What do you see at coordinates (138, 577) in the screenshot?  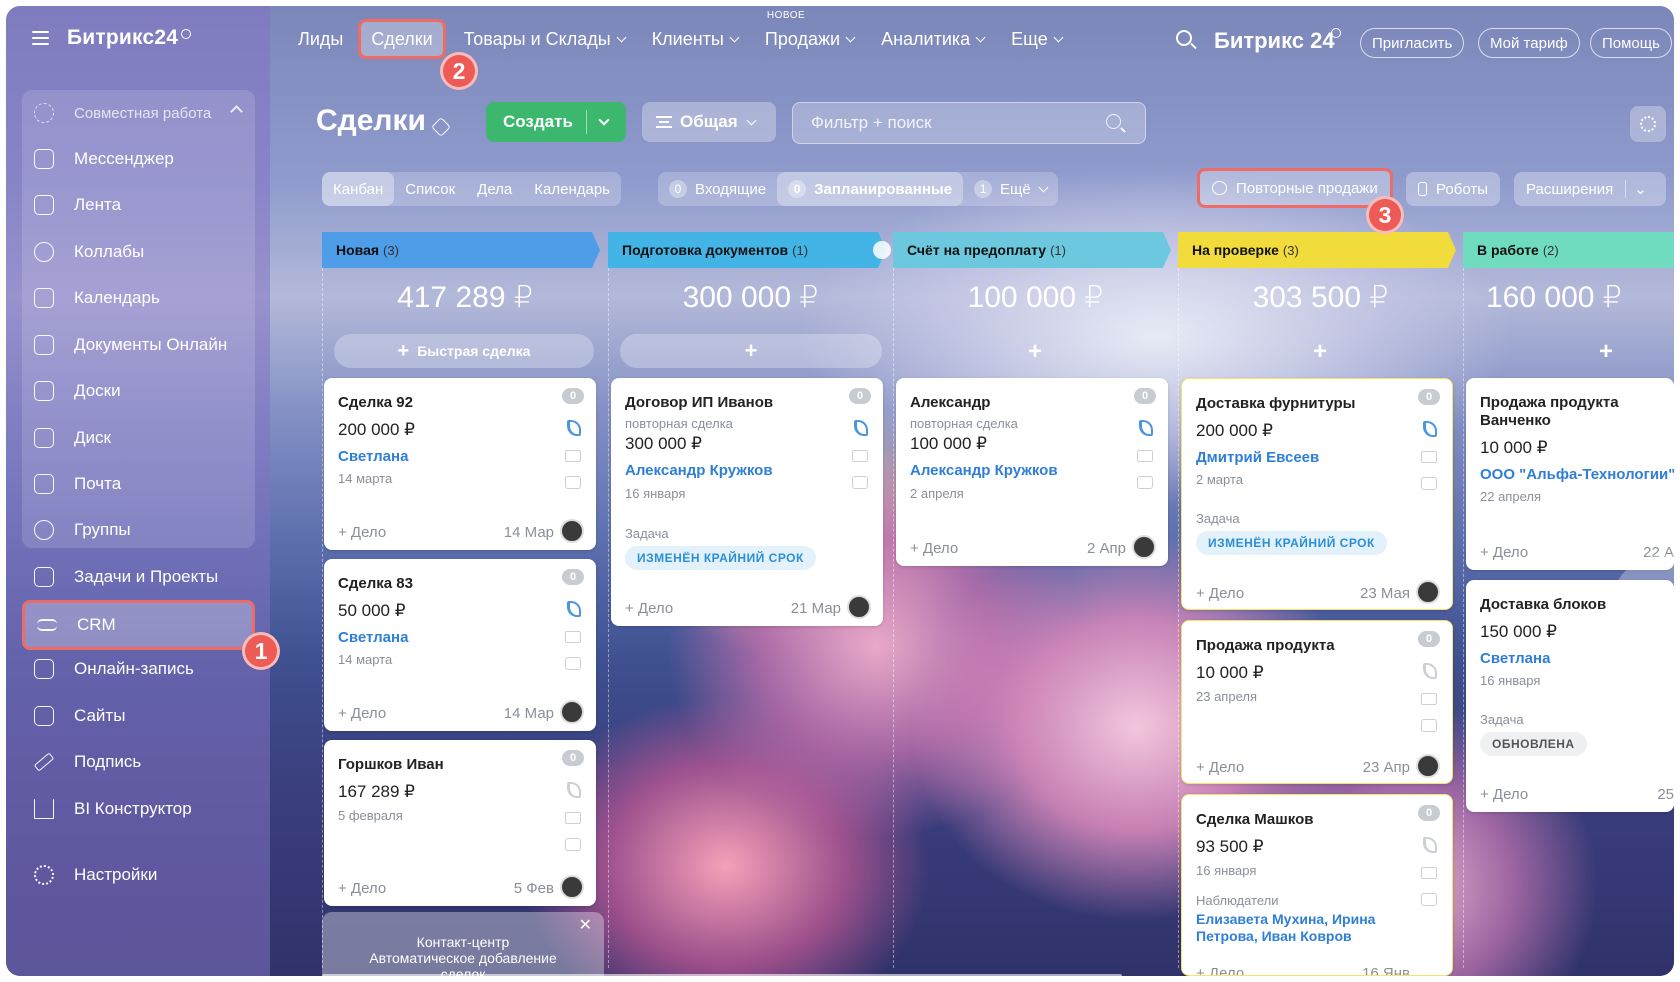 I see `sidebar-item-tasks: Задачи и Проекты` at bounding box center [138, 577].